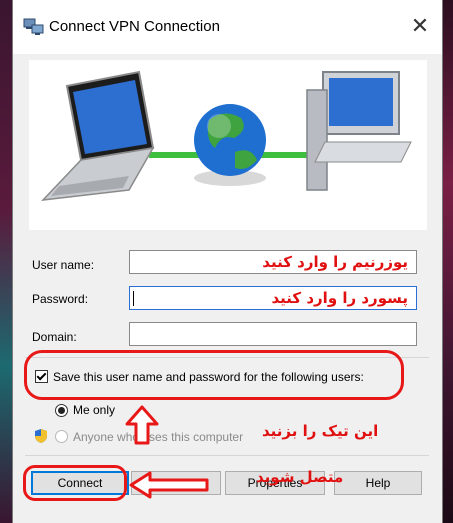 Image resolution: width=453 pixels, height=523 pixels. I want to click on annotation-connect-hint: متصل شوید, so click(300, 477).